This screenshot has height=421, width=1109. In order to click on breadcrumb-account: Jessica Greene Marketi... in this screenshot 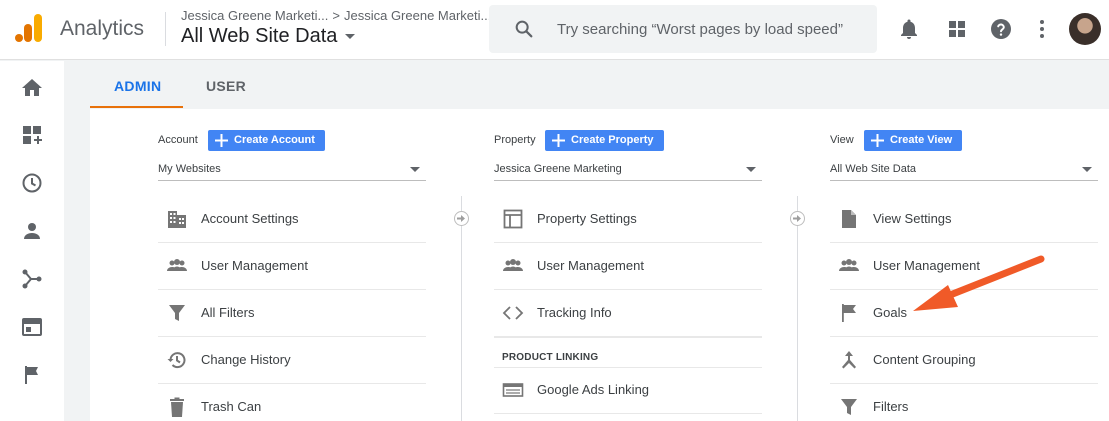, I will do `click(254, 15)`.